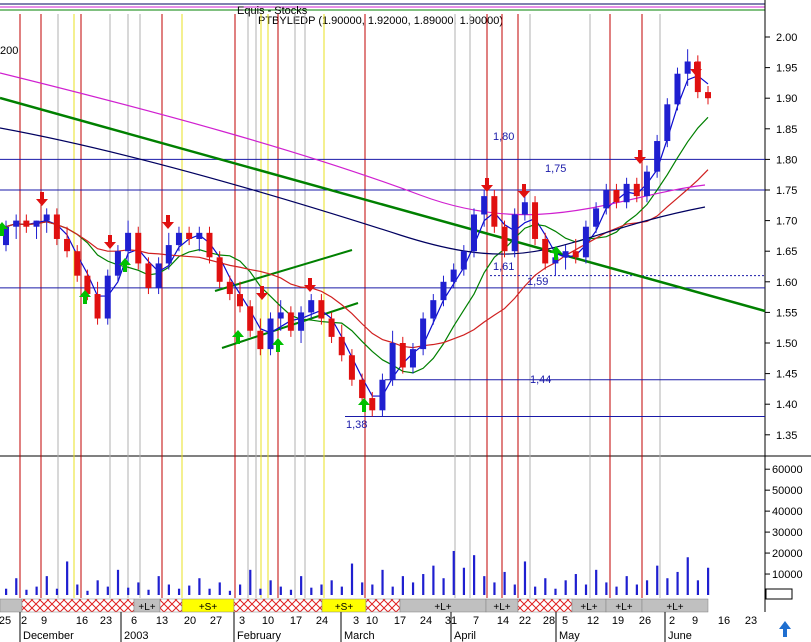 This screenshot has height=642, width=811. What do you see at coordinates (525, 621) in the screenshot?
I see `date-tick-label: 22` at bounding box center [525, 621].